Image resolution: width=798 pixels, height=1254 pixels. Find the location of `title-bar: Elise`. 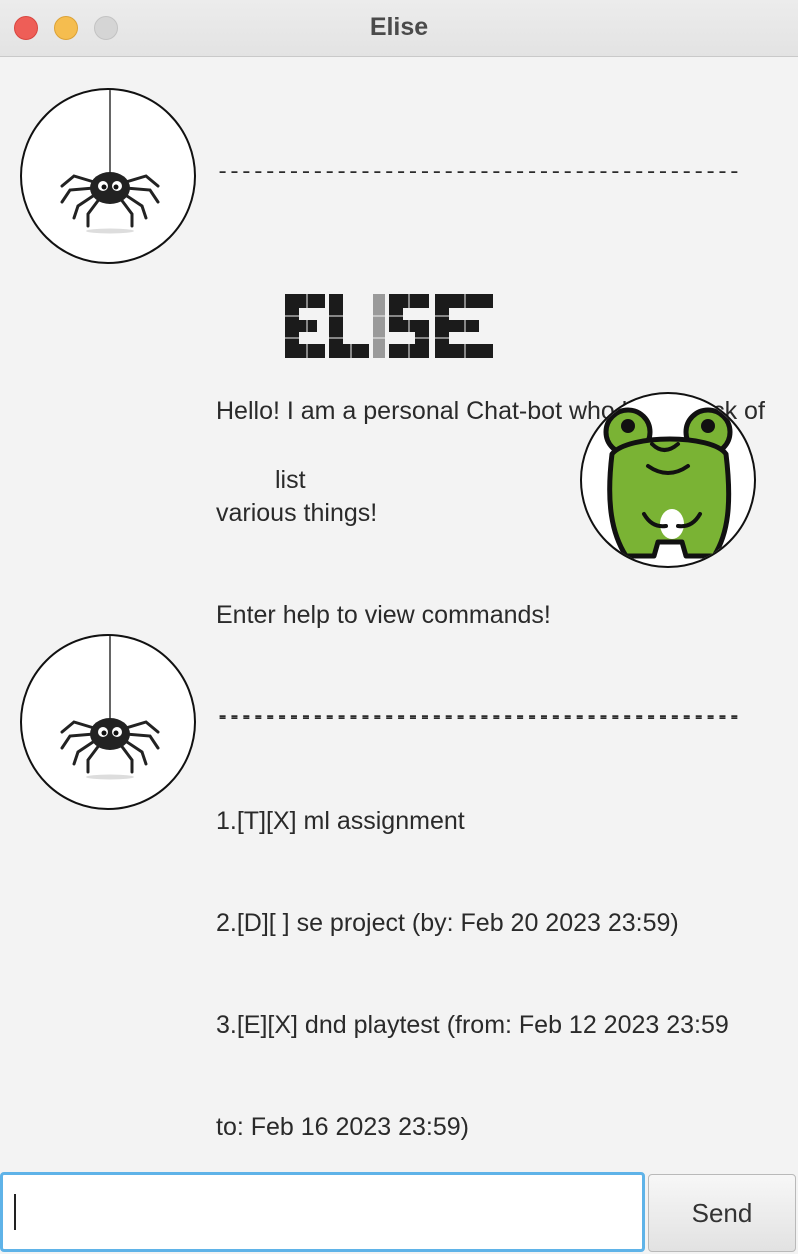

title-bar: Elise is located at coordinates (399, 28).